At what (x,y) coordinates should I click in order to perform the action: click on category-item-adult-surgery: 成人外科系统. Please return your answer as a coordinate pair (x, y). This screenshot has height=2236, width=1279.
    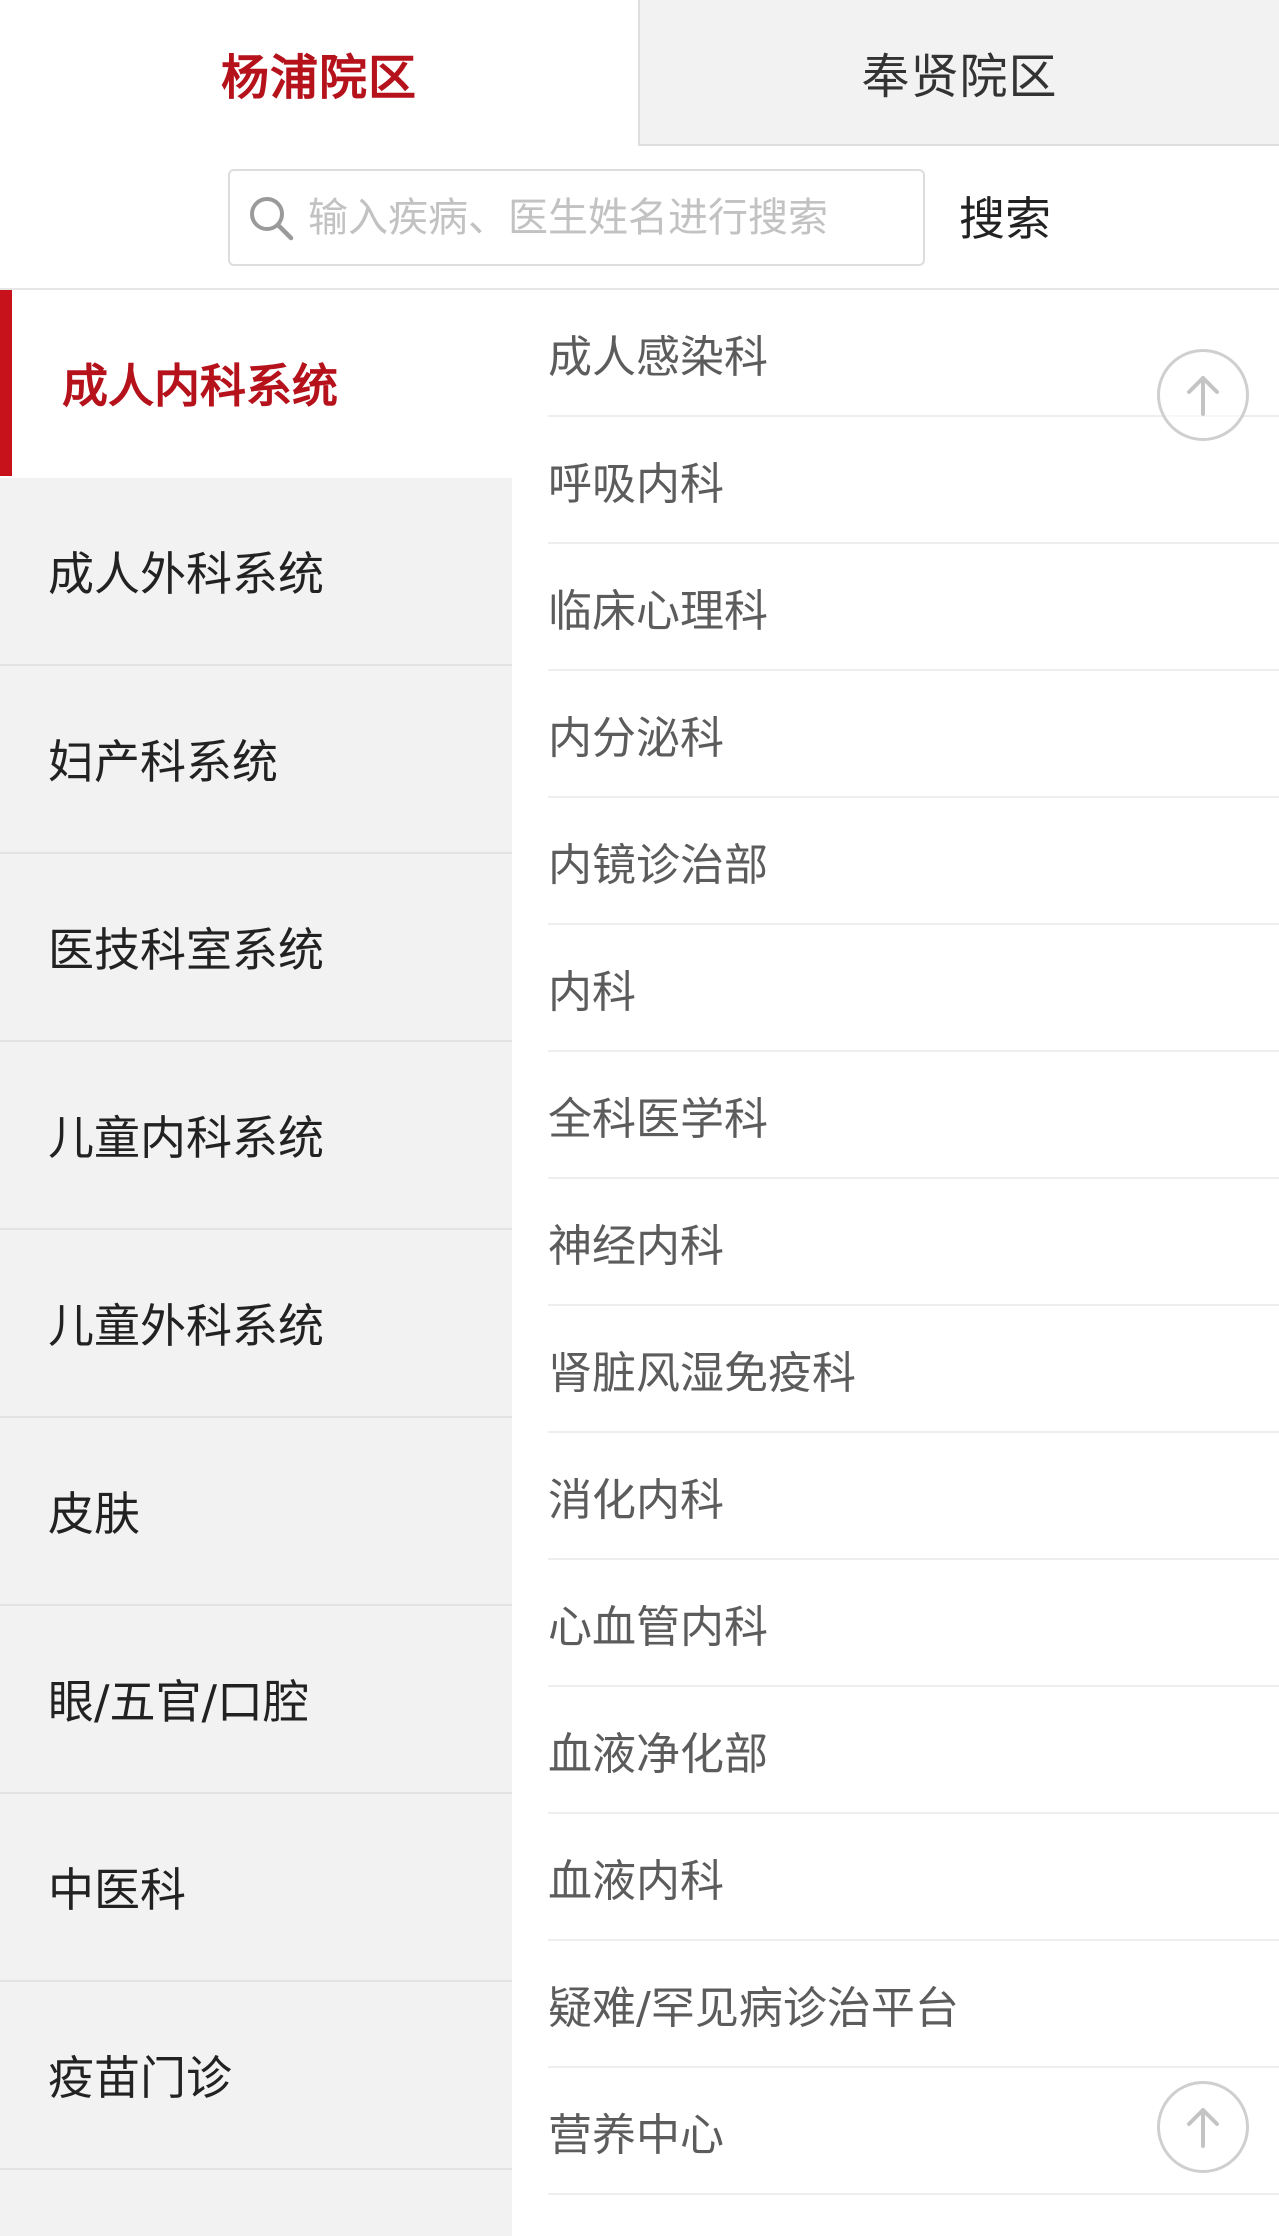
    Looking at the image, I should click on (256, 572).